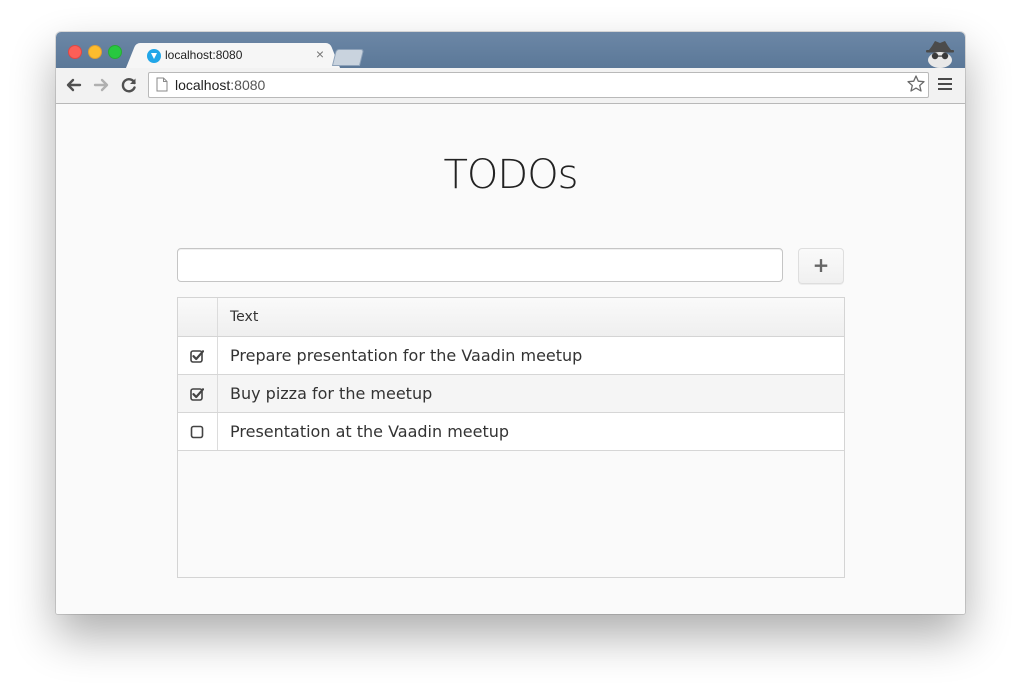 This screenshot has height=695, width=1021. Describe the element at coordinates (154, 56) in the screenshot. I see `vaadin-favicon-icon` at that location.